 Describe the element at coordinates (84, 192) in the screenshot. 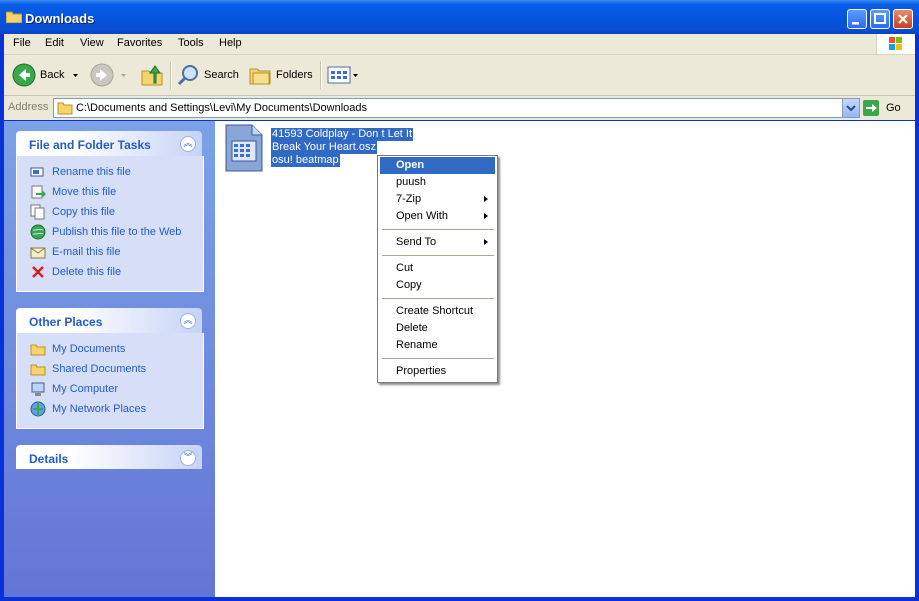

I see `move-file-label: Move this file` at that location.